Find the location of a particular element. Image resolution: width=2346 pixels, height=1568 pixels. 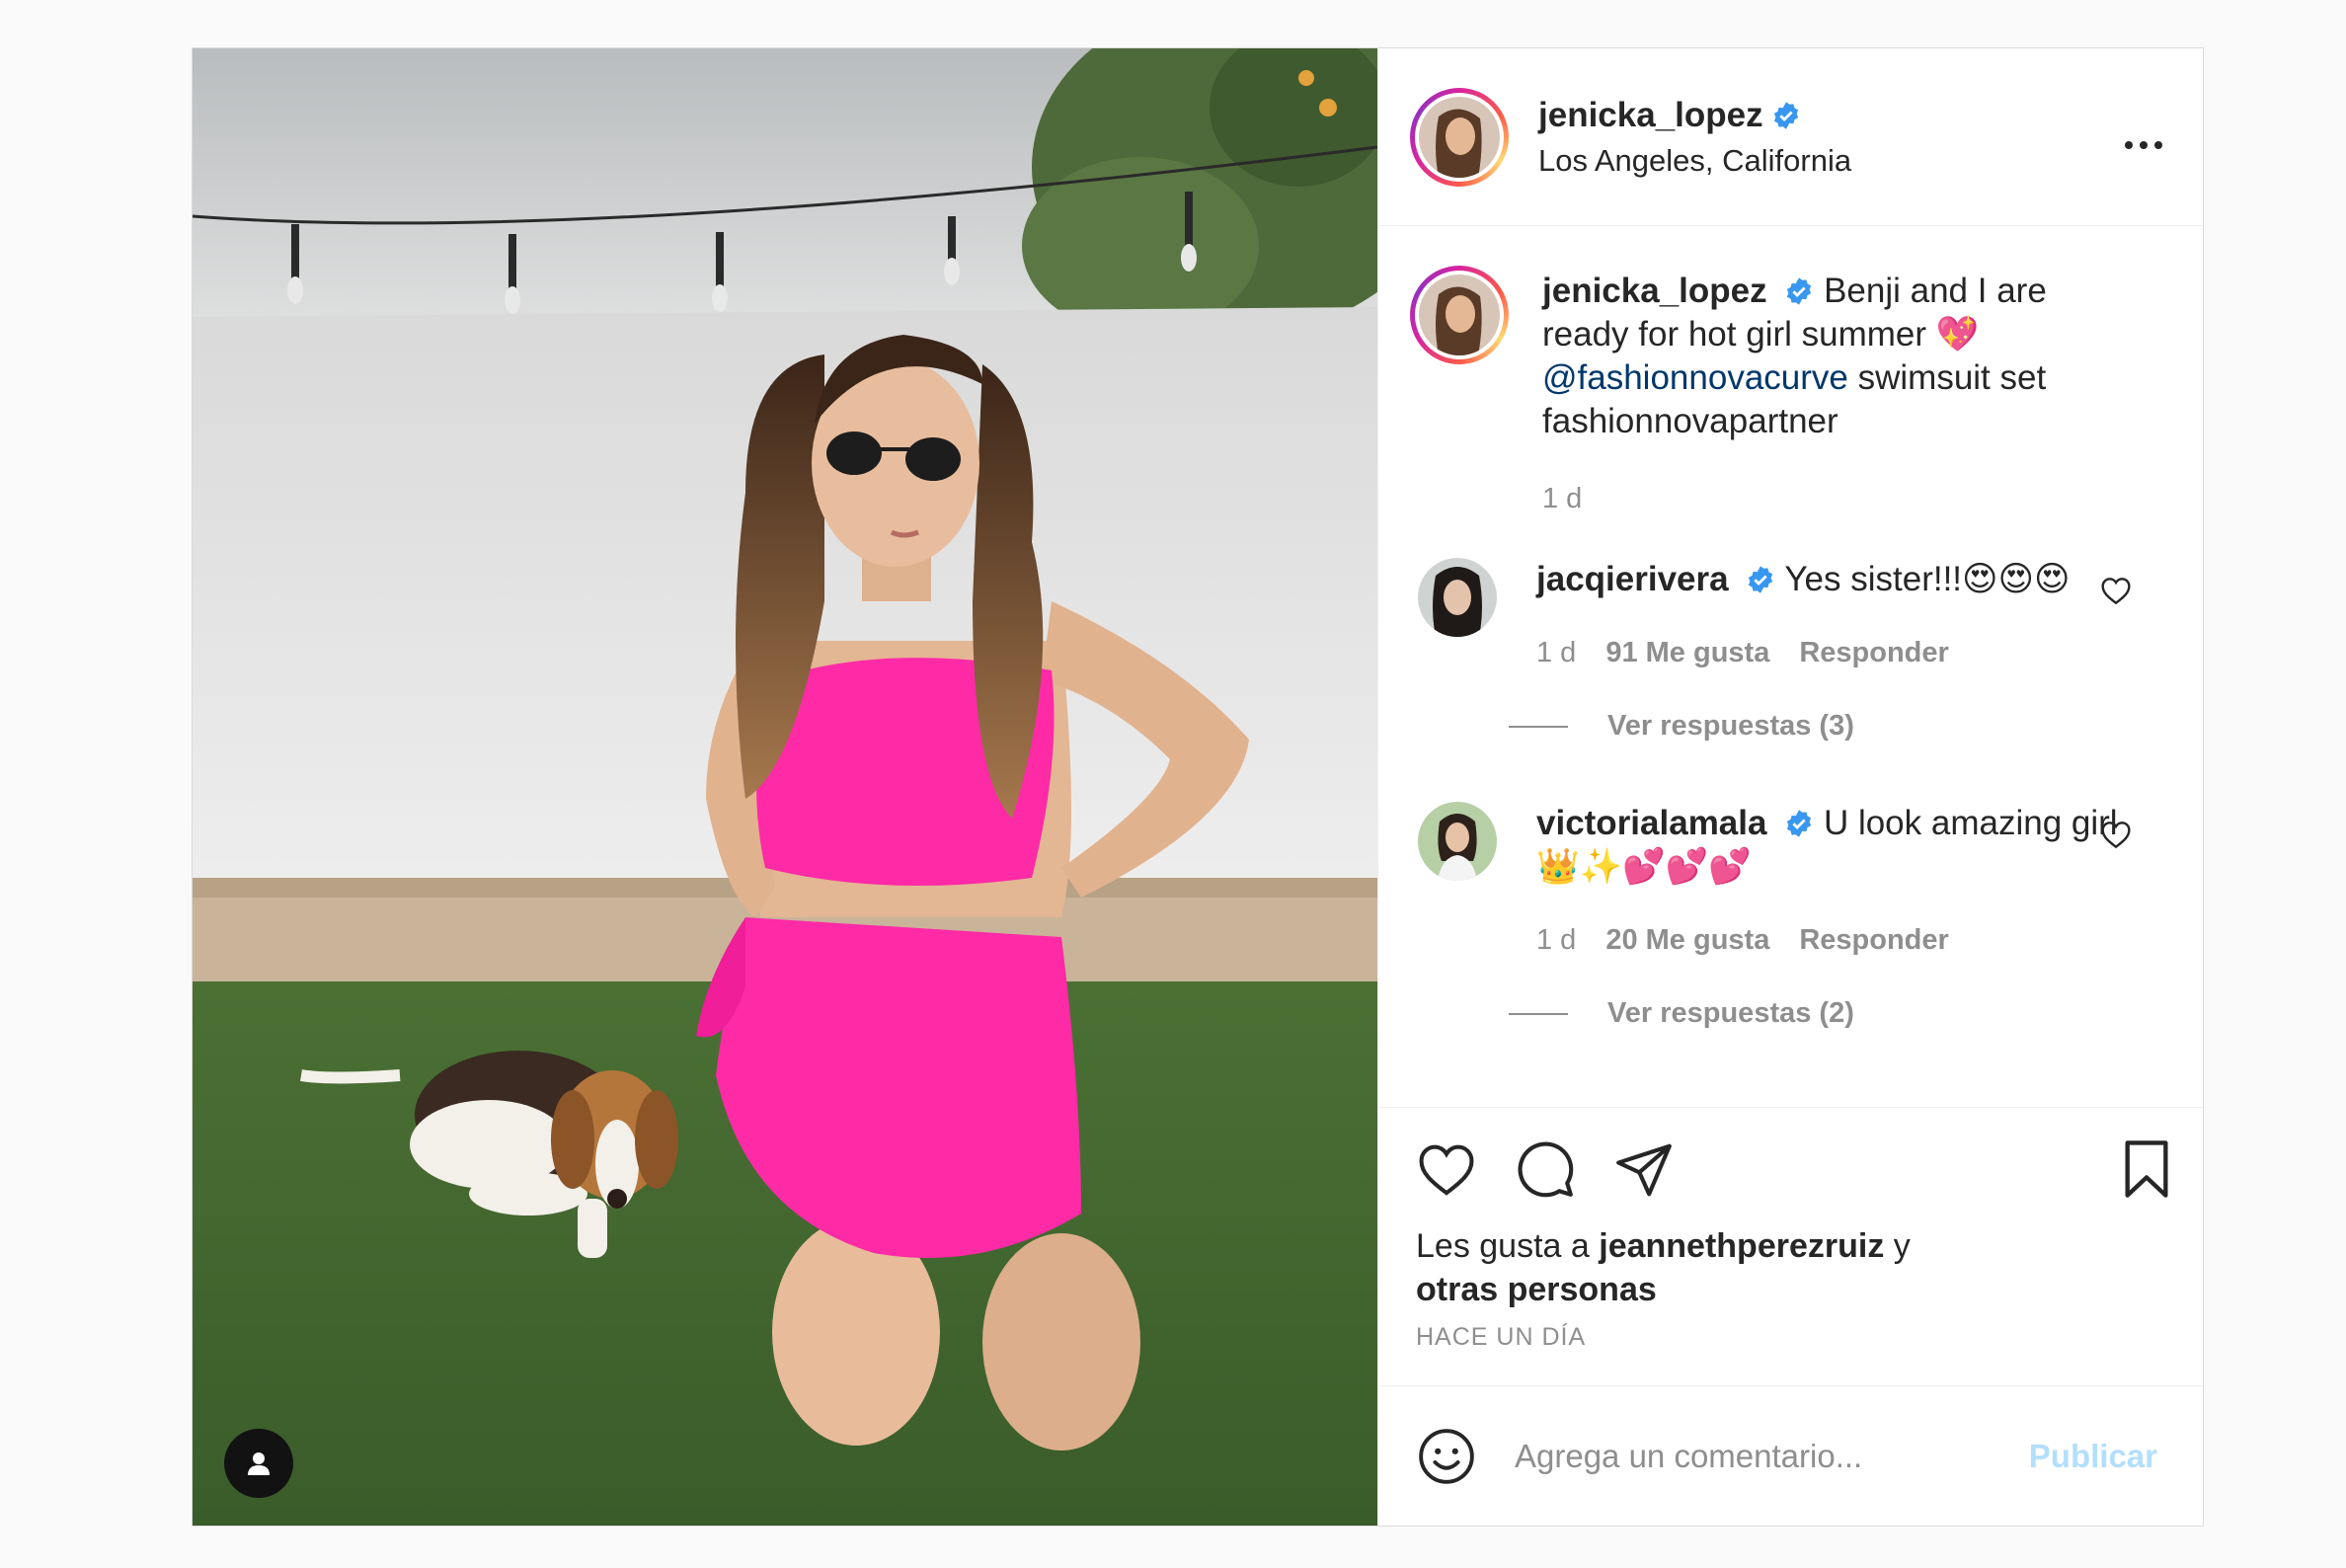

smiley-icon is located at coordinates (1446, 1456).